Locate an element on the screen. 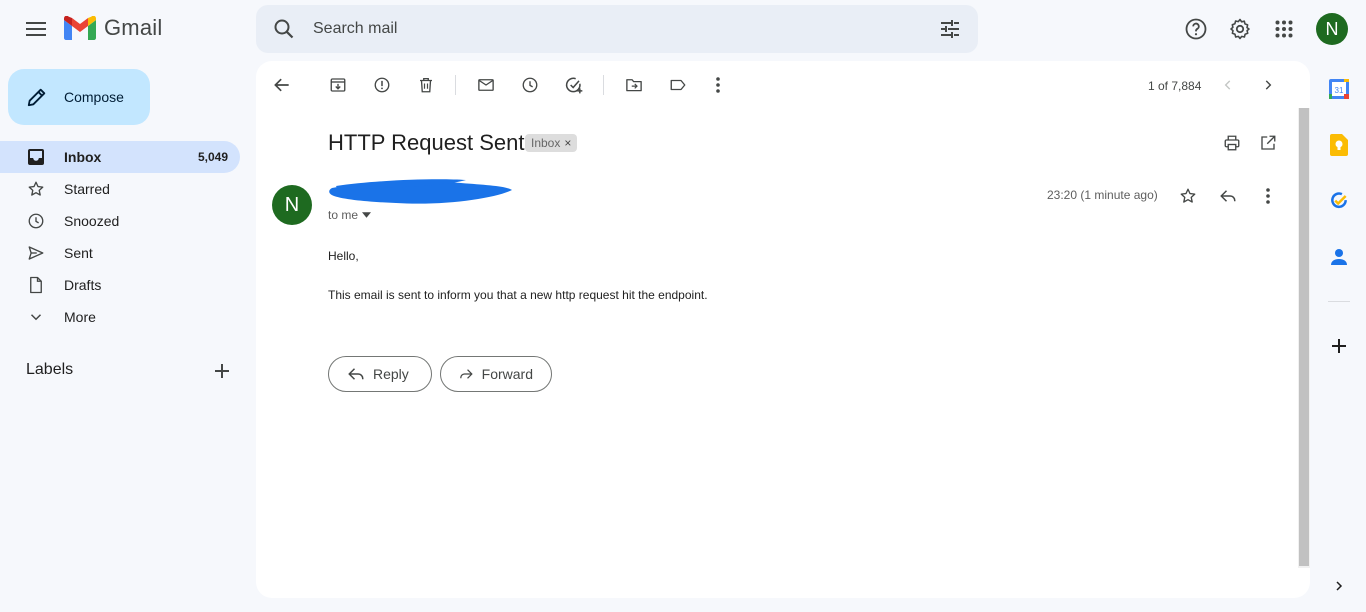 The width and height of the screenshot is (1366, 612). sender-avatar: N is located at coordinates (292, 205).